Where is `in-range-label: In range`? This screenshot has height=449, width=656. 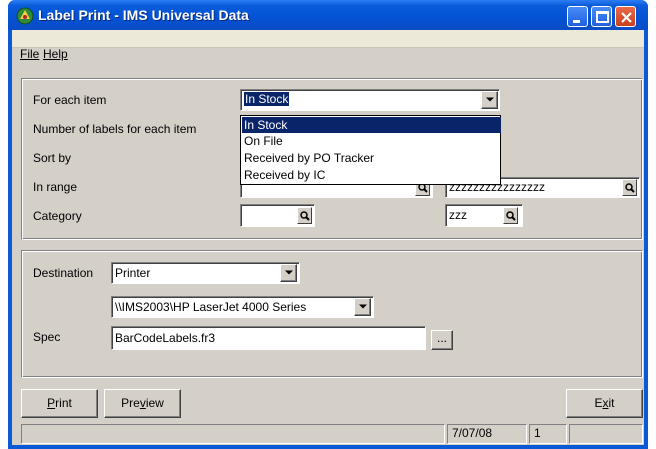 in-range-label: In range is located at coordinates (55, 187).